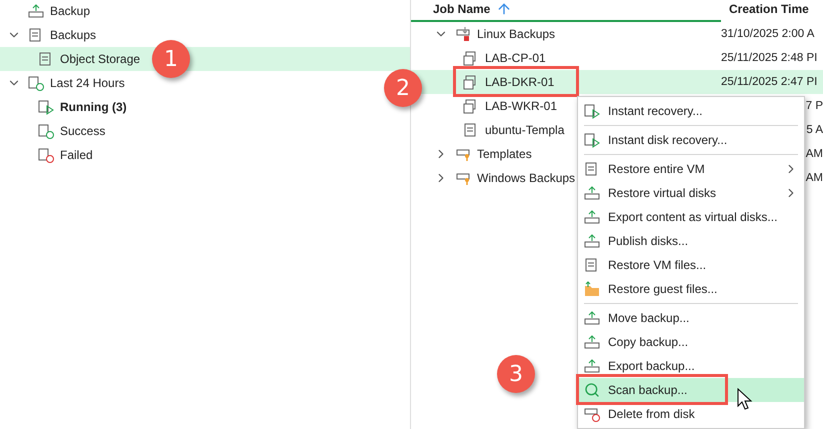 The height and width of the screenshot is (429, 823). What do you see at coordinates (524, 130) in the screenshot?
I see `job-name: ubuntu-Templa` at bounding box center [524, 130].